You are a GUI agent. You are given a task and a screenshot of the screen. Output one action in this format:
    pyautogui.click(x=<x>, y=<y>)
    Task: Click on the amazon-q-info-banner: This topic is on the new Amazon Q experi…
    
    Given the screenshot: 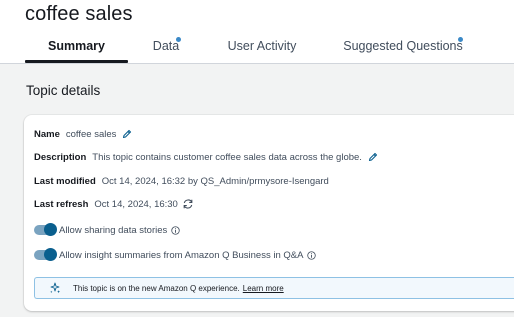 What is the action you would take?
    pyautogui.click(x=274, y=288)
    